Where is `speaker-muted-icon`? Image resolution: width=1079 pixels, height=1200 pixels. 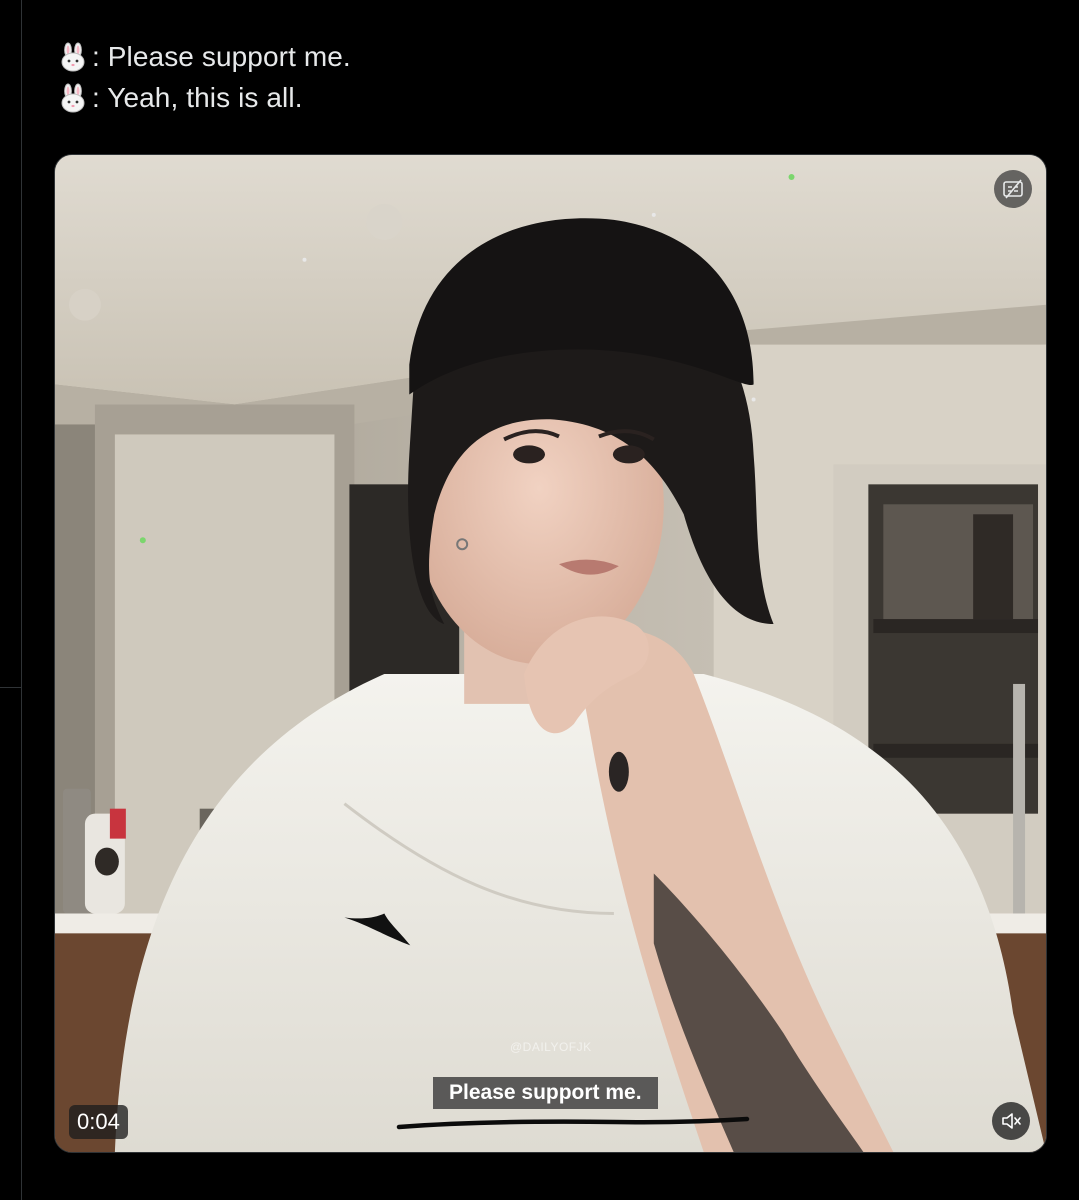 speaker-muted-icon is located at coordinates (1011, 1121).